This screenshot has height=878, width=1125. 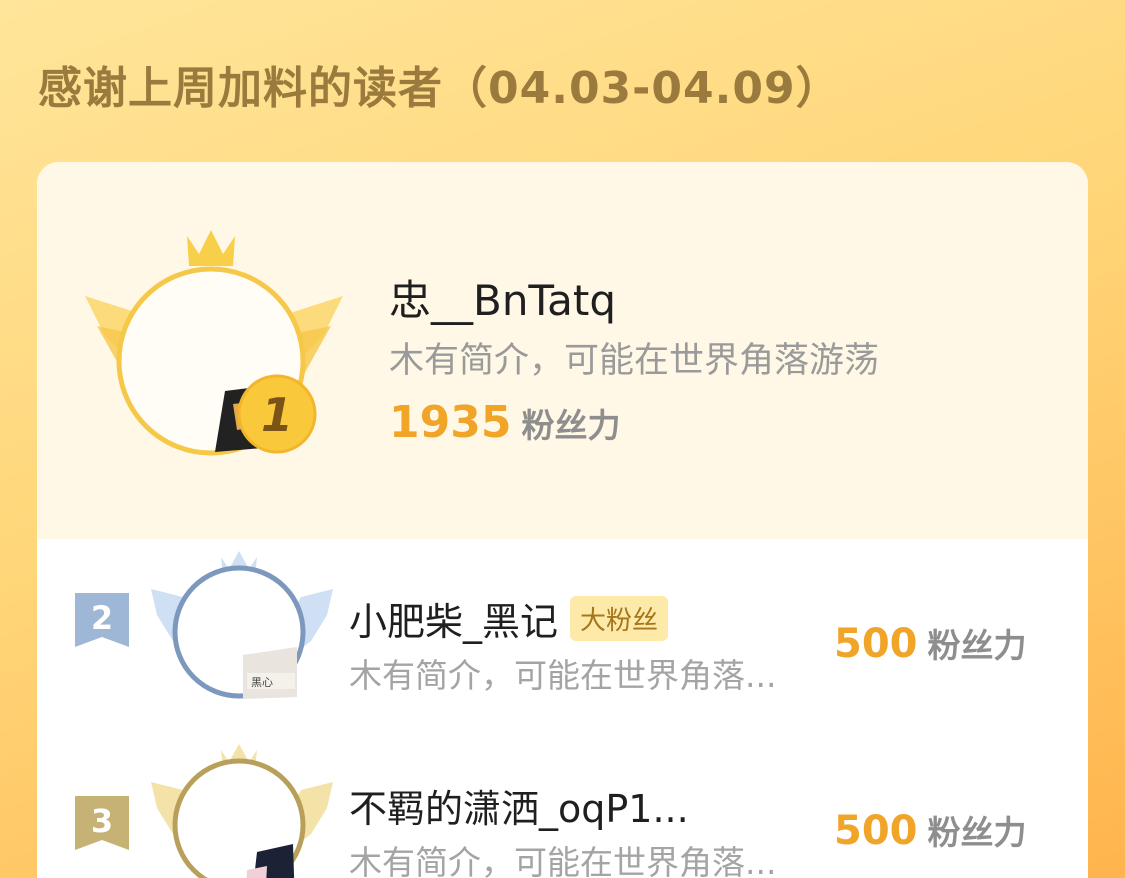 I want to click on rank-3-score: 500 粉丝力, so click(x=930, y=830).